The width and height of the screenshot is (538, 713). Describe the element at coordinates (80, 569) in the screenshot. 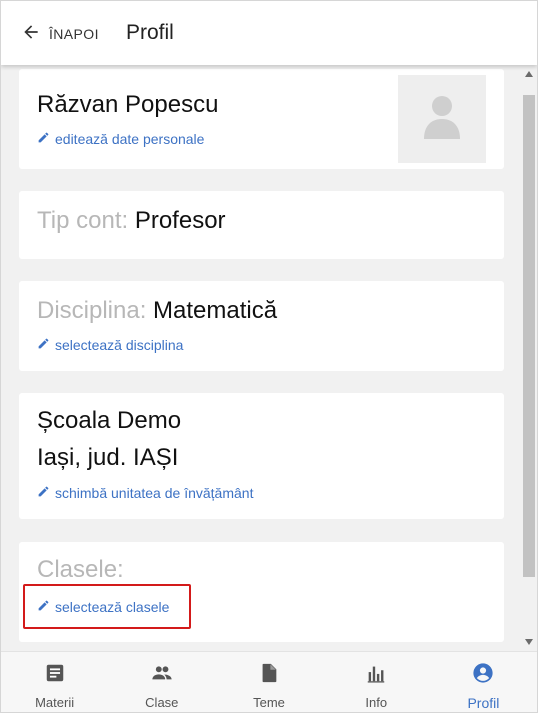

I see `classes-label: Clasele:` at that location.